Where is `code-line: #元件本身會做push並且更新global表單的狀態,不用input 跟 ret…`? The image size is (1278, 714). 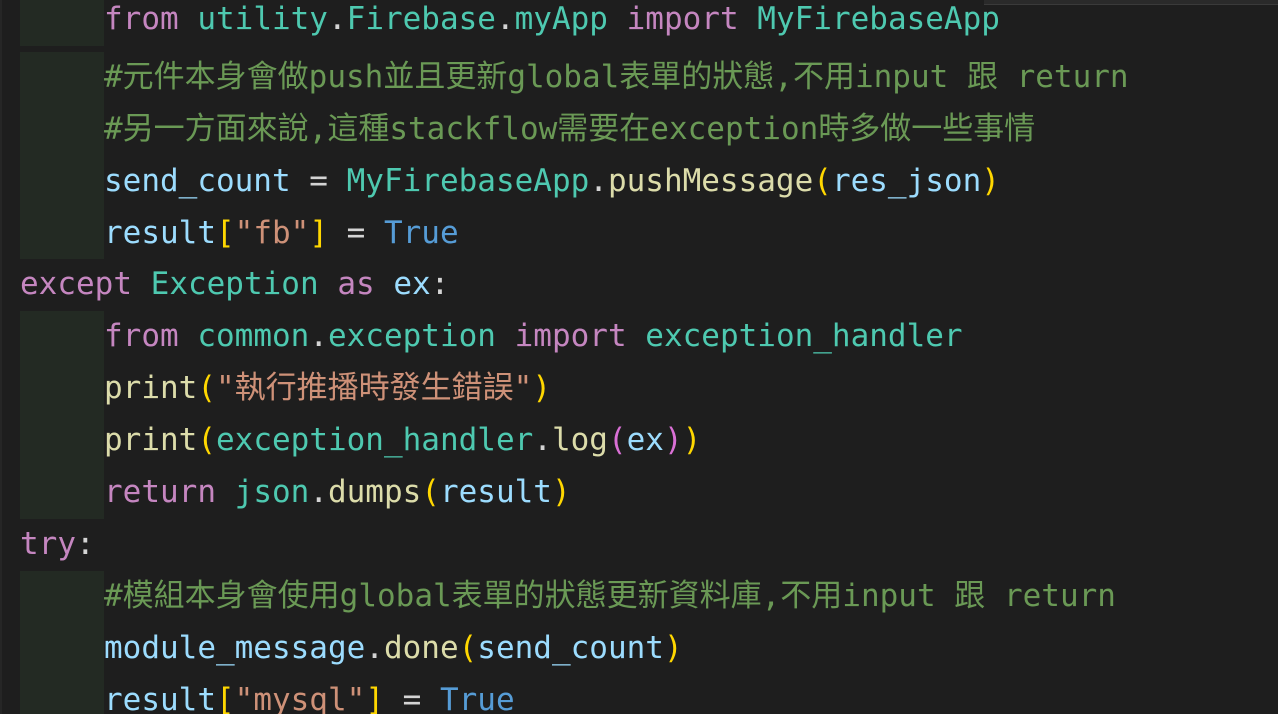 code-line: #元件本身會做push並且更新global表單的狀態,不用input 跟 ret… is located at coordinates (639, 77).